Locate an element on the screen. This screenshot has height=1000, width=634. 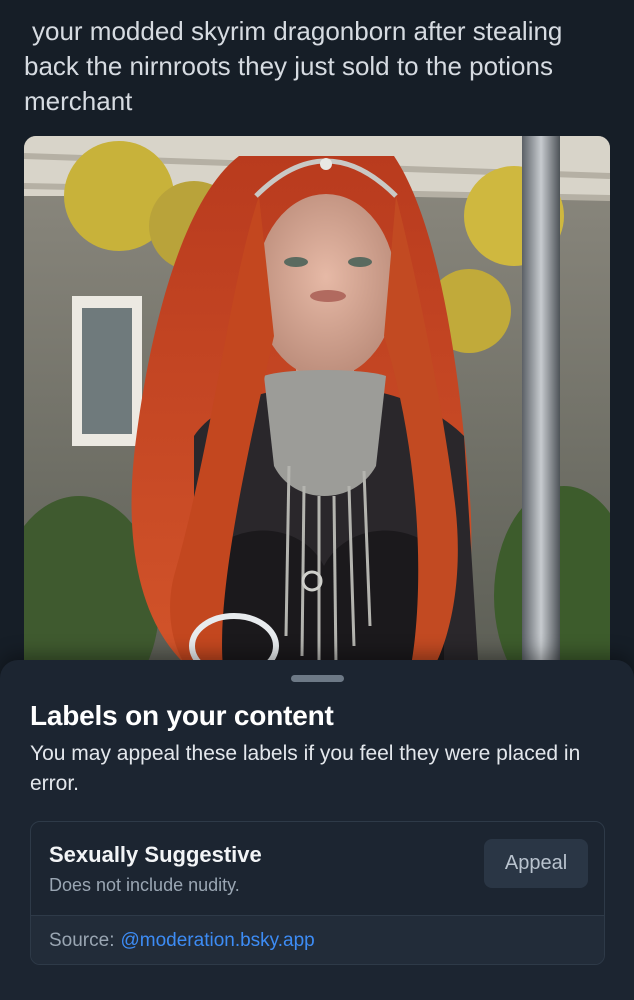
label-source-row: Source: @moderation.bsky.app is located at coordinates (317, 939).